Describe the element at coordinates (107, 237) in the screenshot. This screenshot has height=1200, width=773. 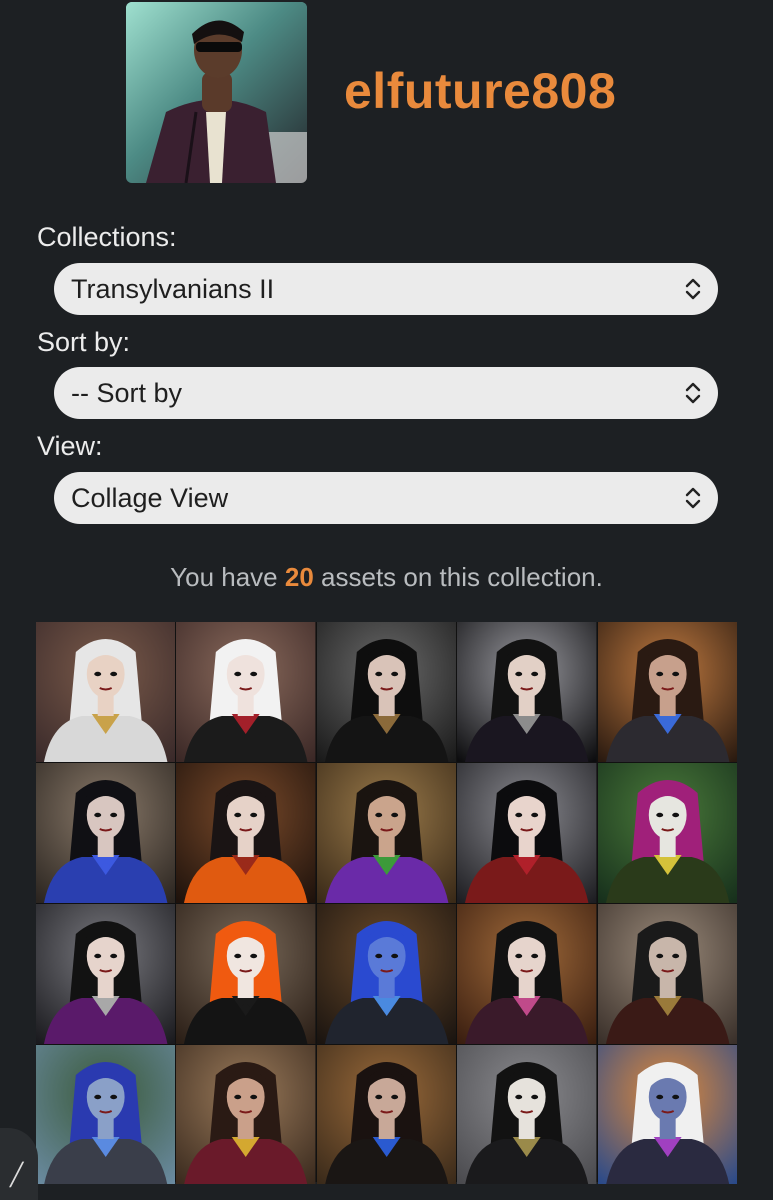
I see `collections-label: Collections:` at that location.